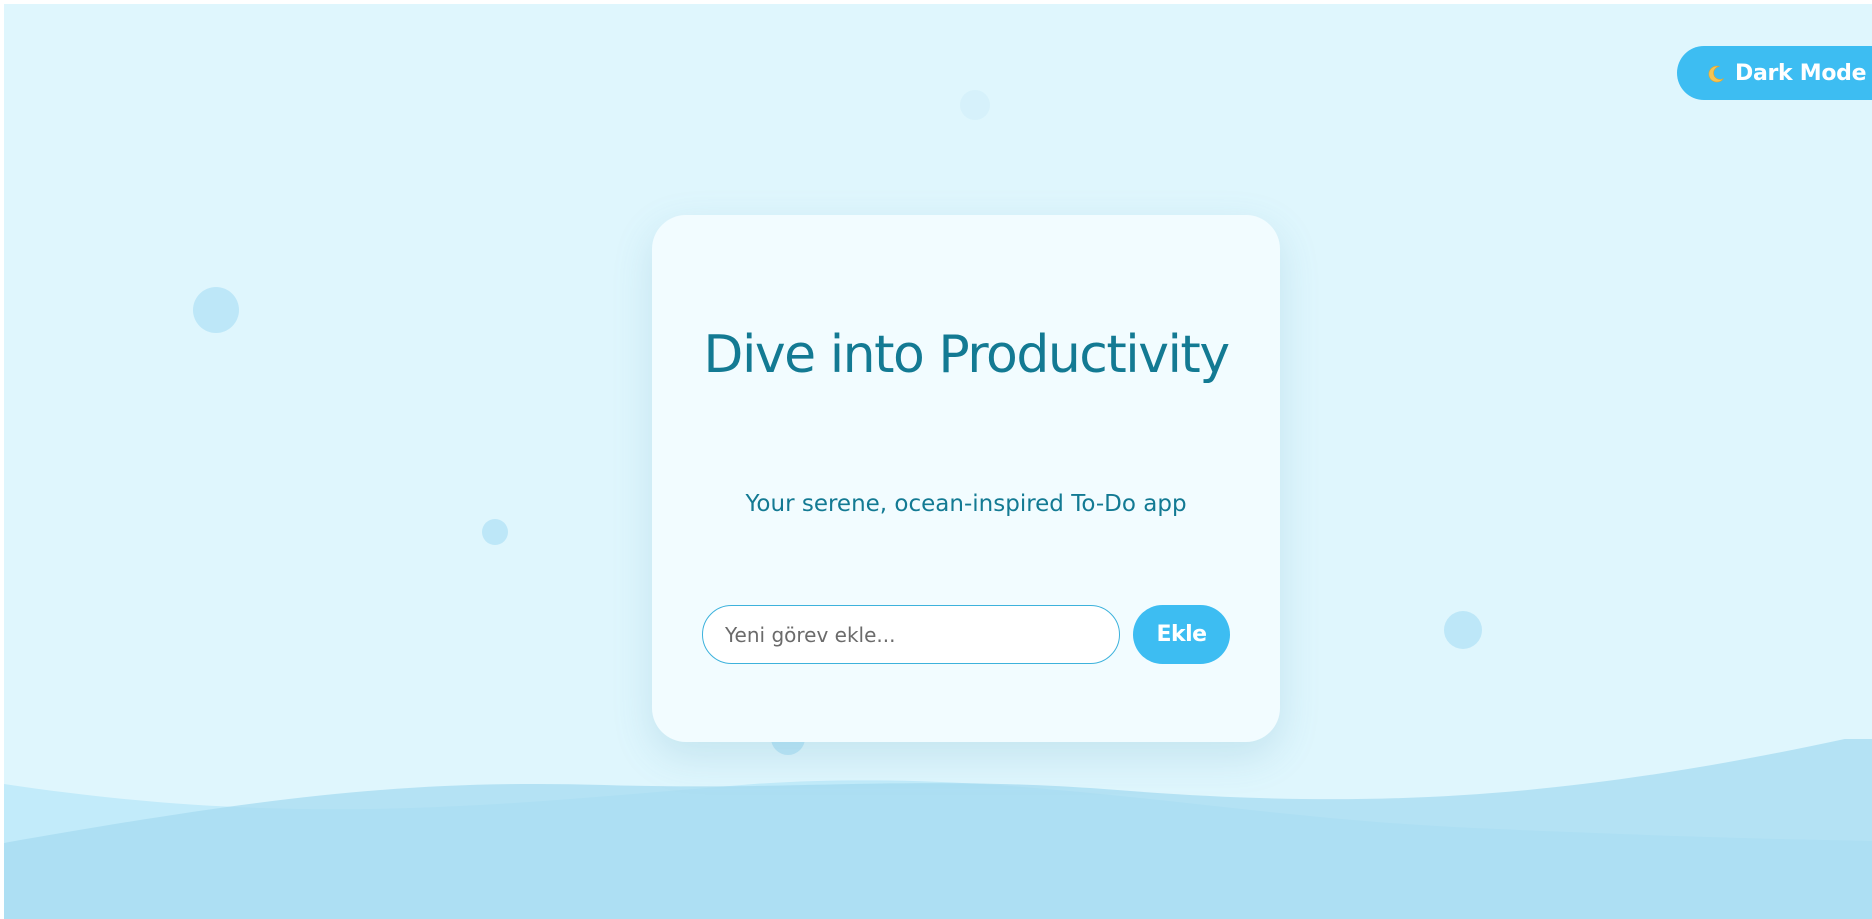 This screenshot has height=919, width=1872. Describe the element at coordinates (1181, 634) in the screenshot. I see `add-task-button: Ekle` at that location.